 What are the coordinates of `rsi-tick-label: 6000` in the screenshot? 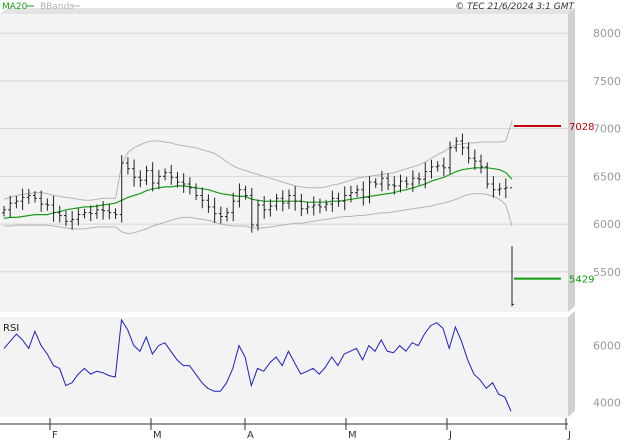 It's located at (607, 346).